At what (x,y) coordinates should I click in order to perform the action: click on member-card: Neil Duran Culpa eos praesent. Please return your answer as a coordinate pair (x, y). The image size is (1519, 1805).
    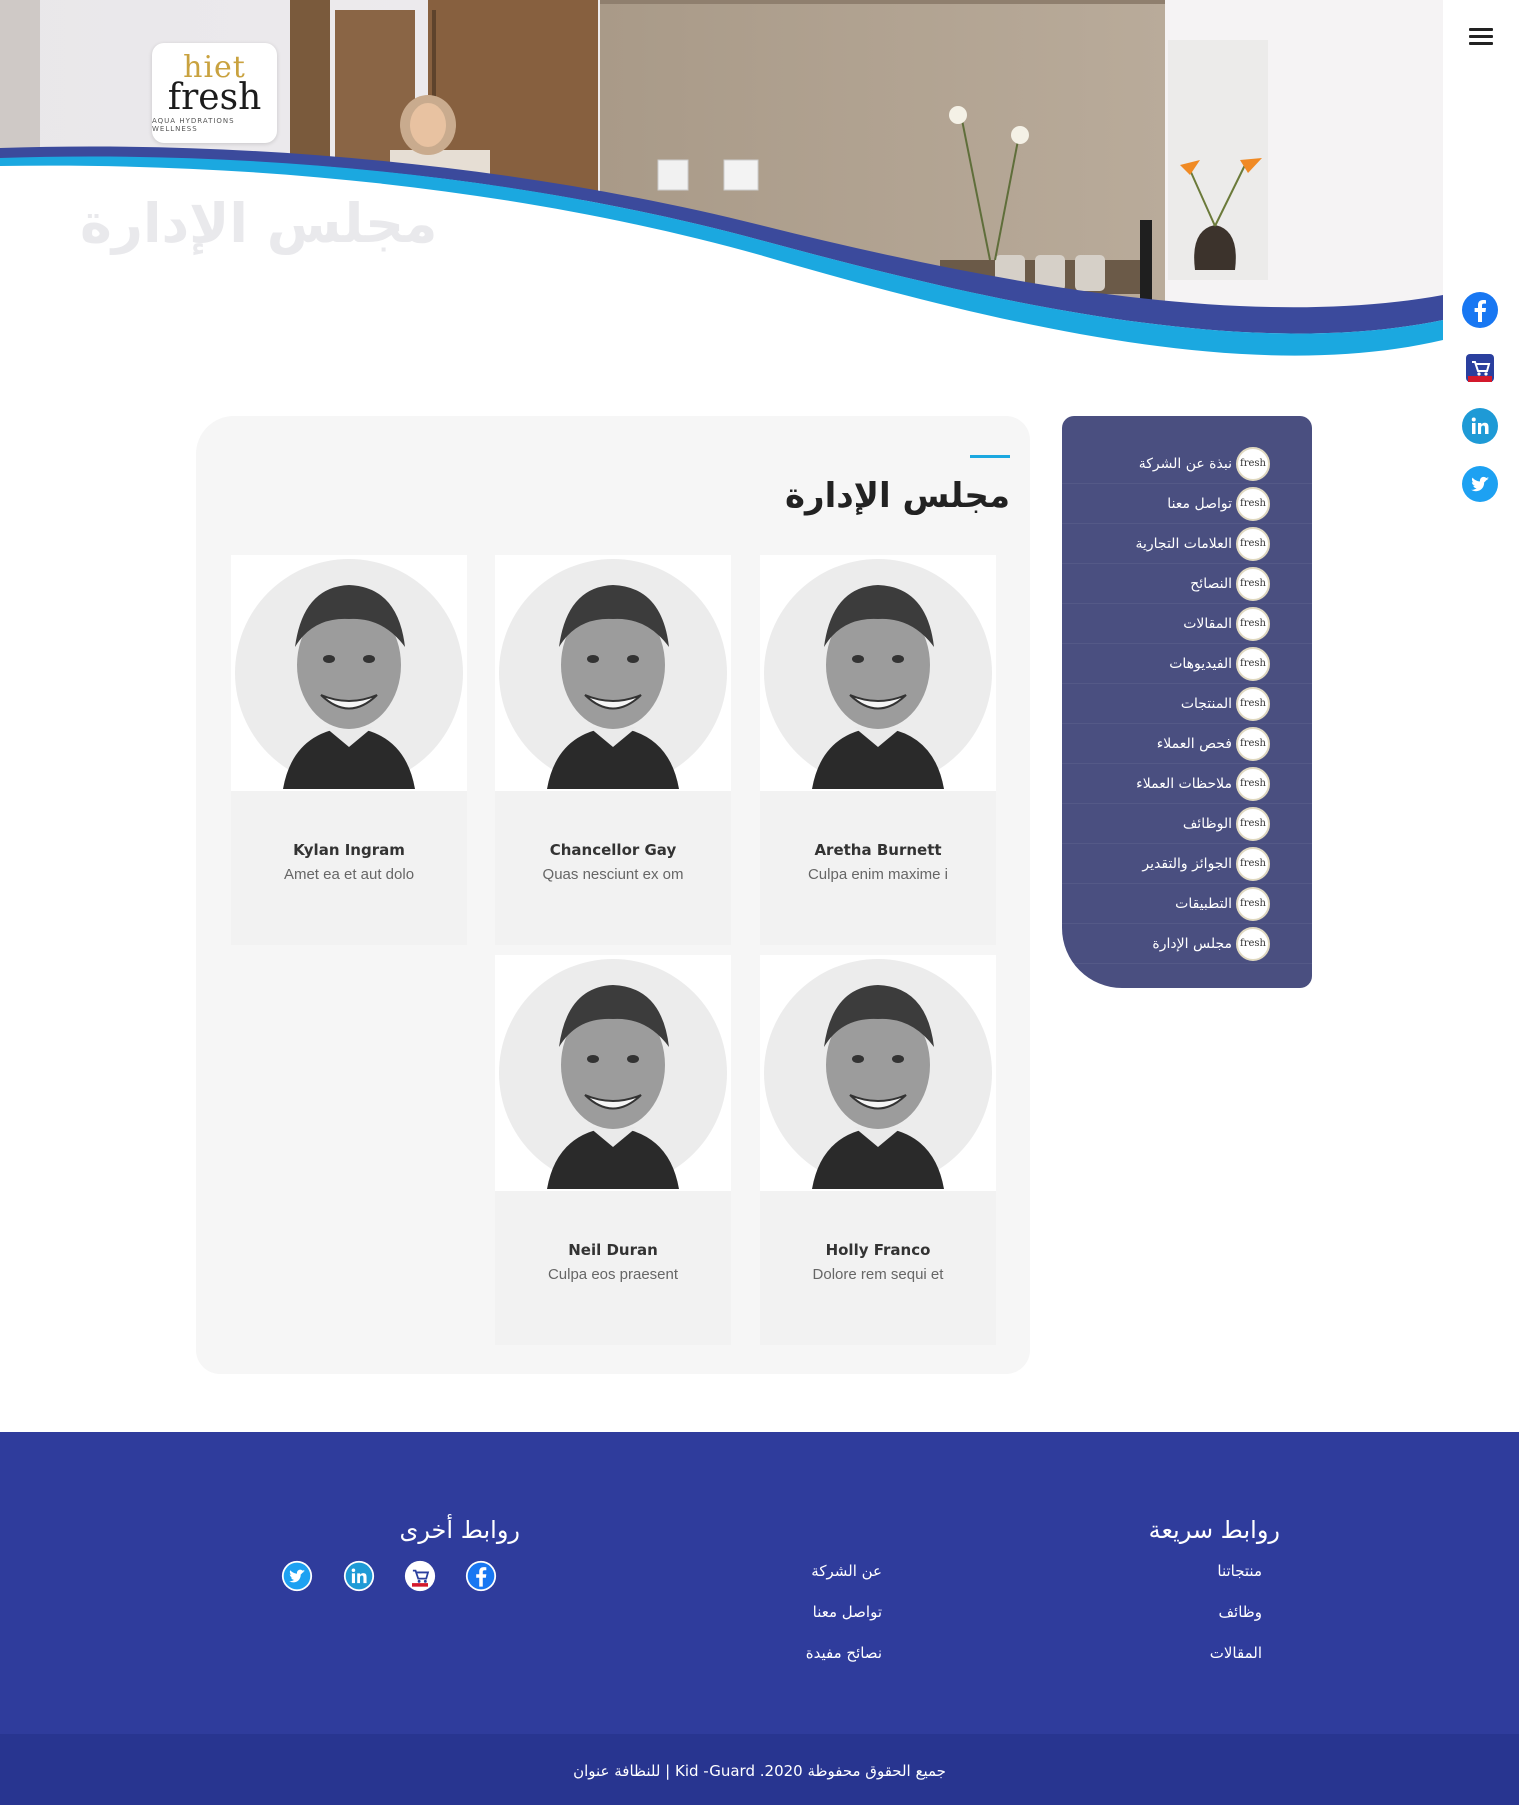
    Looking at the image, I should click on (613, 1150).